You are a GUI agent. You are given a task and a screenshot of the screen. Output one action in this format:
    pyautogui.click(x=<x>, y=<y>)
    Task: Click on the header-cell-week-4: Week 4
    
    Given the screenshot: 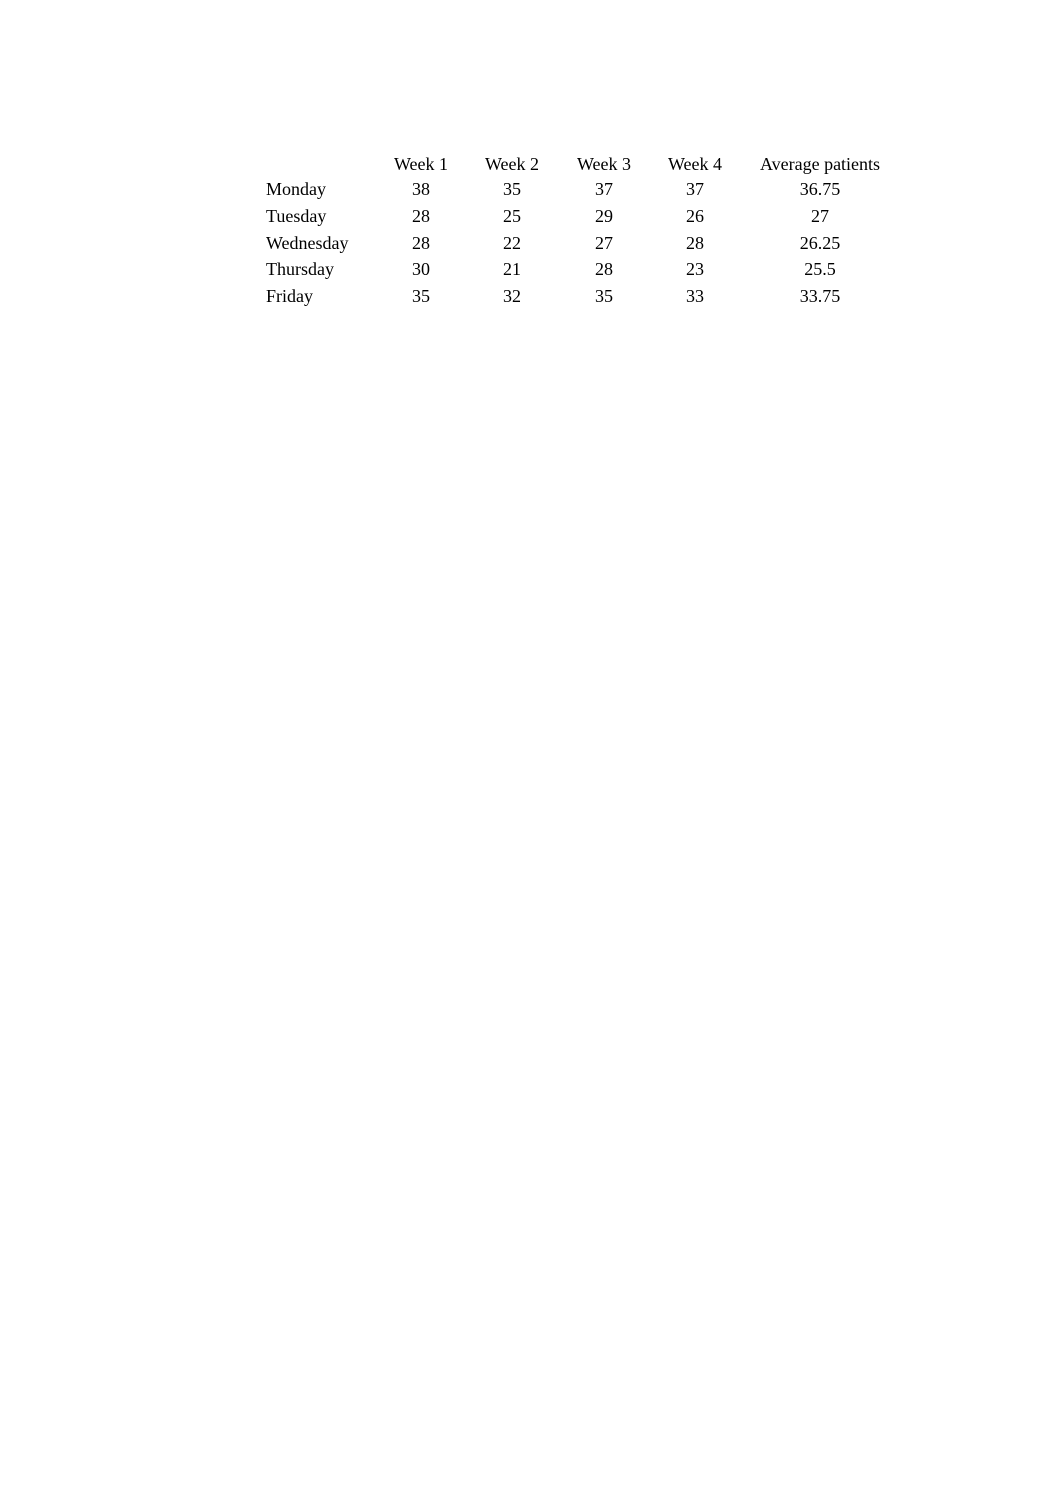 What is the action you would take?
    pyautogui.click(x=695, y=164)
    